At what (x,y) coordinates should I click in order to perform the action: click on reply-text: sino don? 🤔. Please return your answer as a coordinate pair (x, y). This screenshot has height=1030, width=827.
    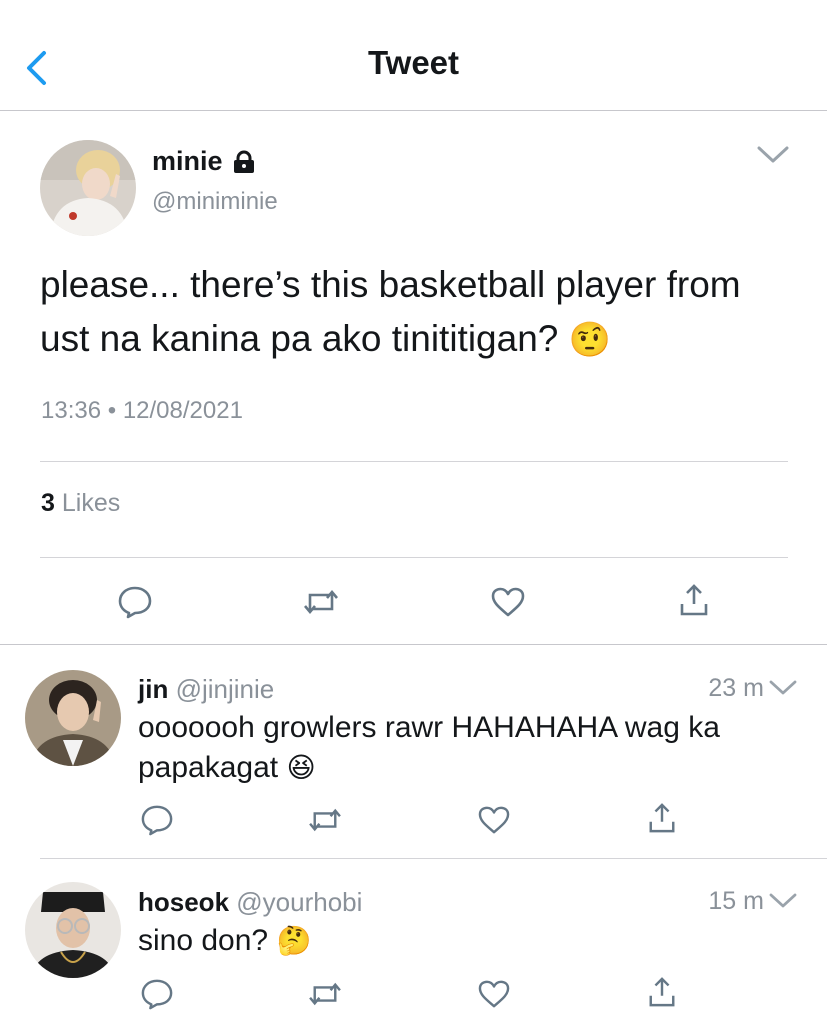
    Looking at the image, I should click on (225, 940).